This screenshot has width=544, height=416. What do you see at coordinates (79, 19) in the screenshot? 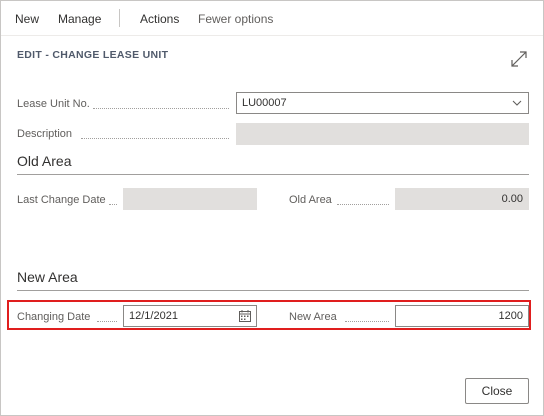
I see `manage-button: Manage` at bounding box center [79, 19].